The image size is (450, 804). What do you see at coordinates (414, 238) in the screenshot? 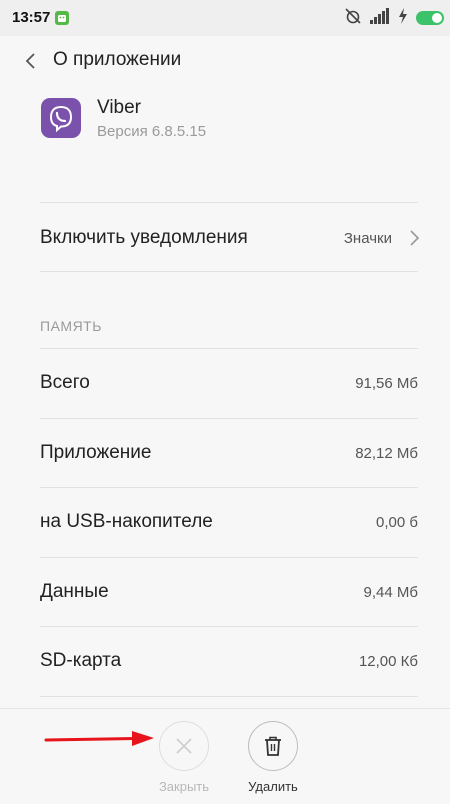
I see `chevron-right-icon` at bounding box center [414, 238].